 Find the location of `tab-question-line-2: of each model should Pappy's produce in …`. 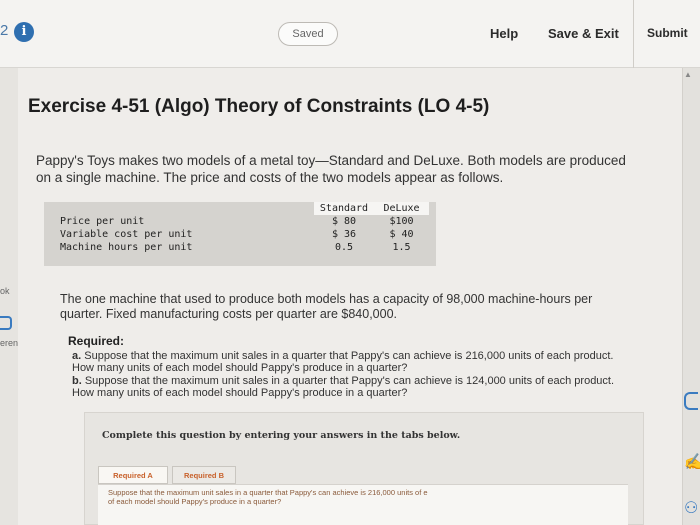

tab-question-line-2: of each model should Pappy's produce in … is located at coordinates (195, 501).